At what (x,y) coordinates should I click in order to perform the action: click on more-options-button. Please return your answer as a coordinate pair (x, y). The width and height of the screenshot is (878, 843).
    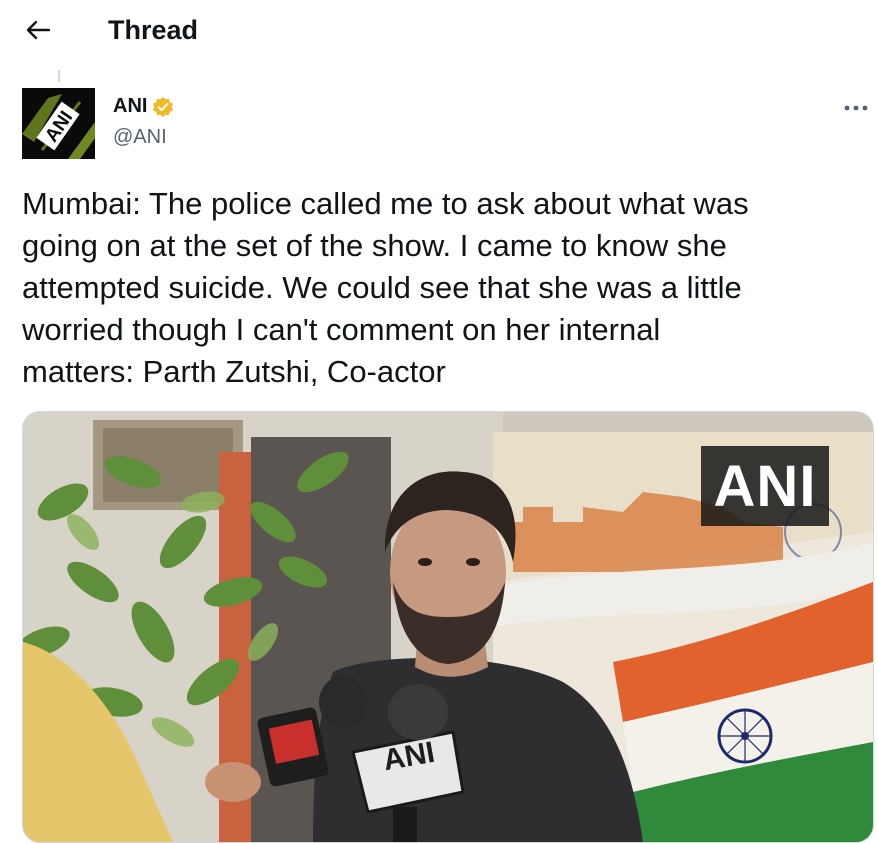
    Looking at the image, I should click on (856, 107).